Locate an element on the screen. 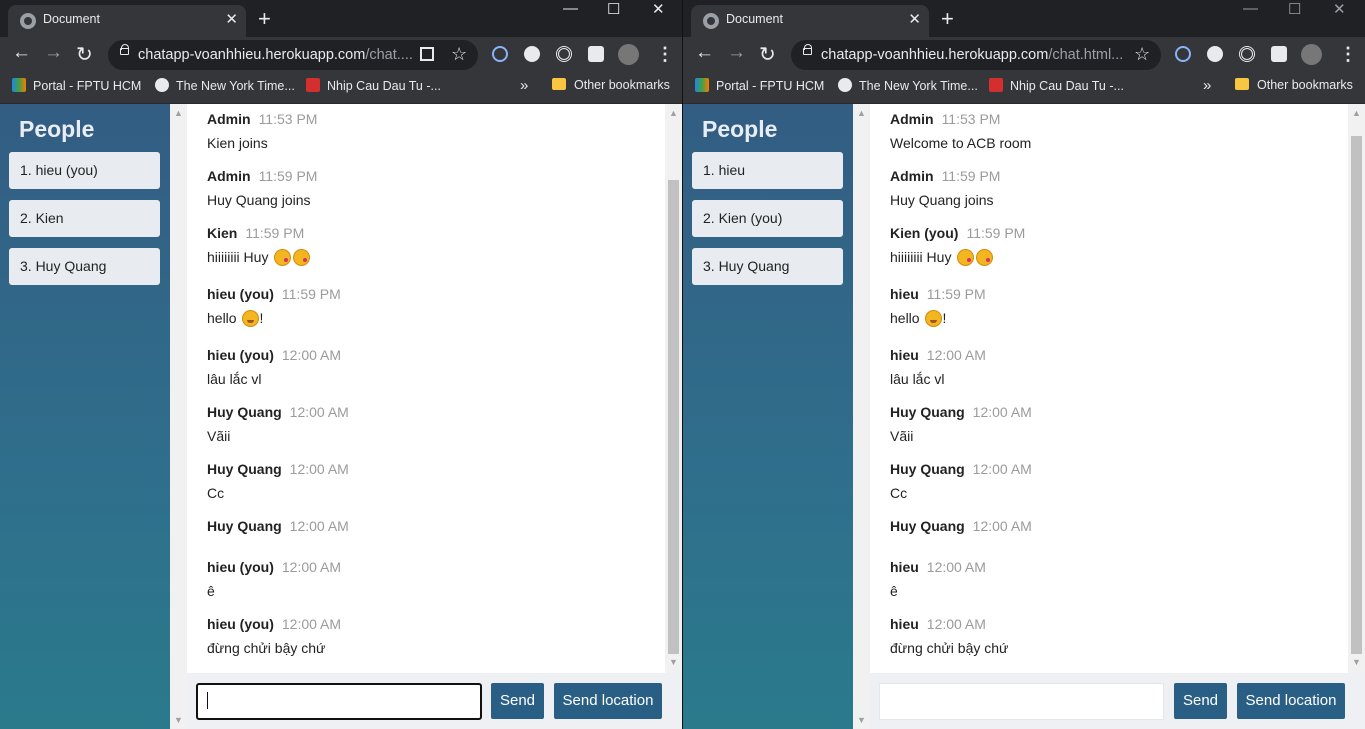  message-item: hieu (you) 11:59 PM hello ! is located at coordinates (274, 306).